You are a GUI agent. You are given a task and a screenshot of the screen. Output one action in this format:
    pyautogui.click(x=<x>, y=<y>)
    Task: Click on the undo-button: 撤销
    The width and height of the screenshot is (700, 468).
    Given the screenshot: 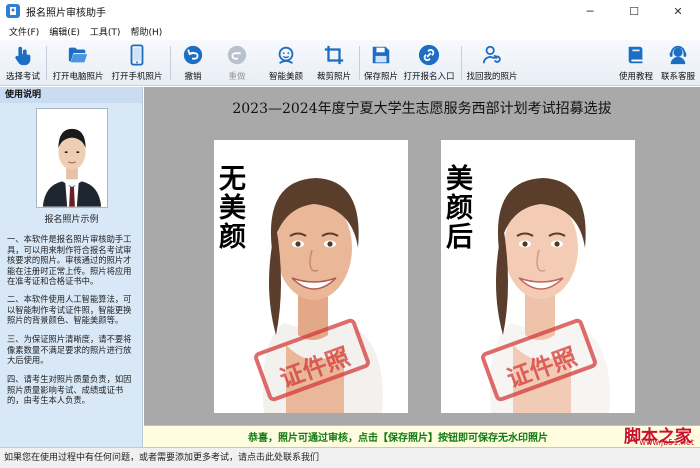 What is the action you would take?
    pyautogui.click(x=193, y=64)
    